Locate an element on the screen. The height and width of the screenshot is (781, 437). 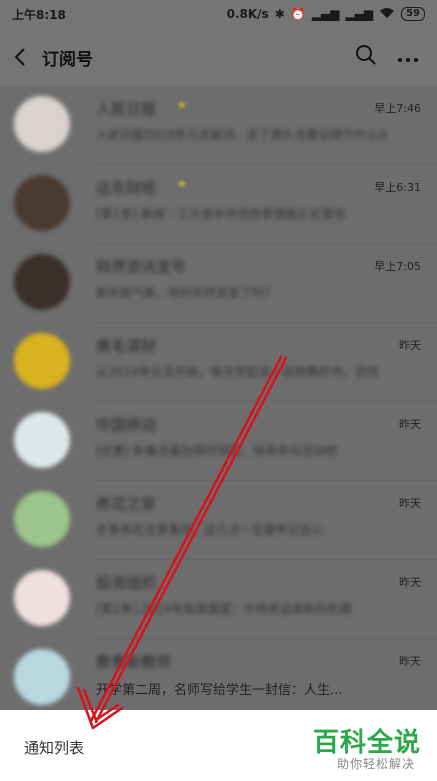
network-speed: 0.8K/s is located at coordinates (247, 14).